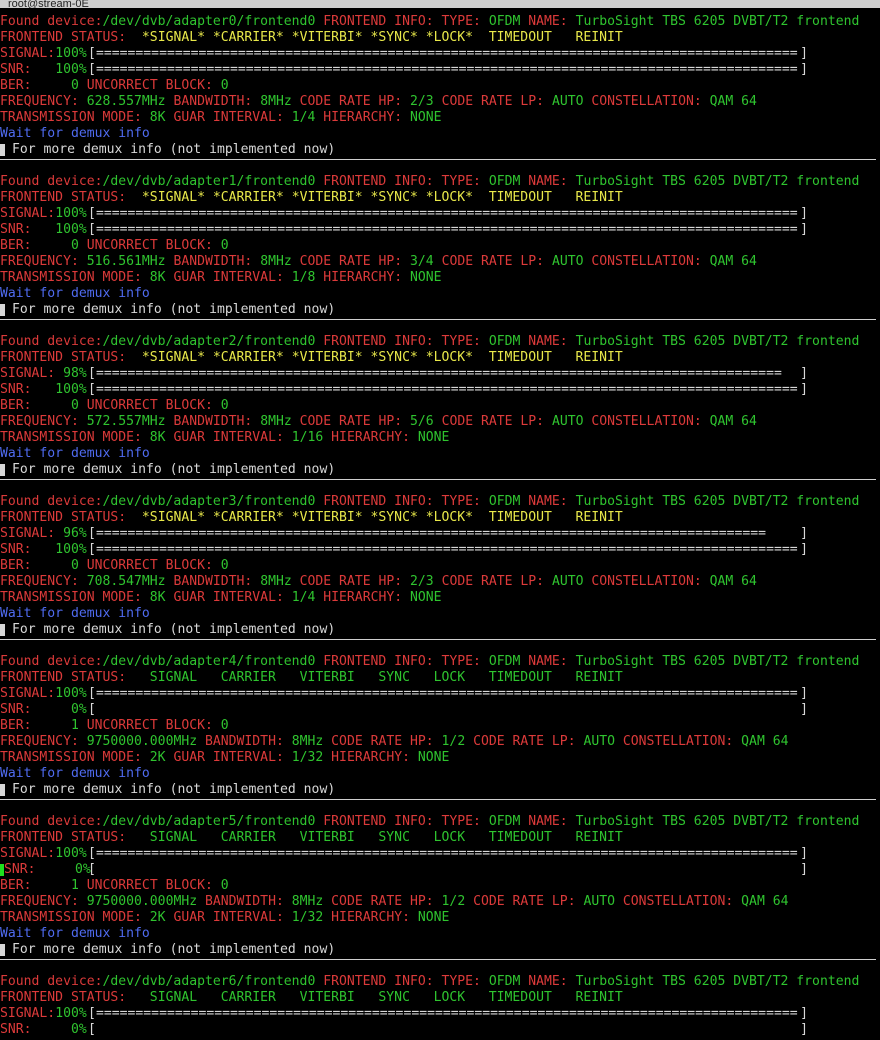 This screenshot has width=880, height=1040. Describe the element at coordinates (71, 533) in the screenshot. I see `signal-percent: 96%` at that location.